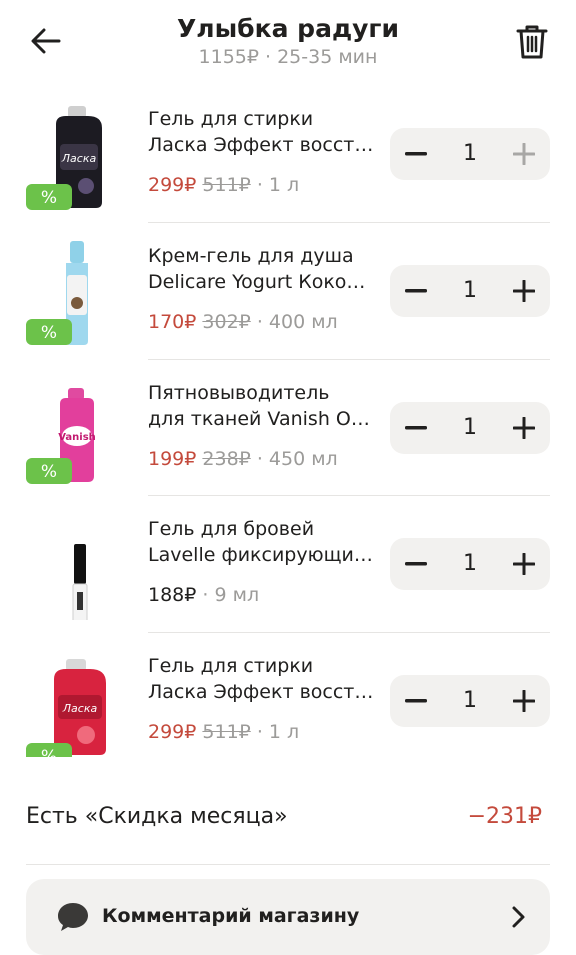 The height and width of the screenshot is (955, 576). What do you see at coordinates (297, 459) in the screenshot?
I see `volume: · 450 мл` at bounding box center [297, 459].